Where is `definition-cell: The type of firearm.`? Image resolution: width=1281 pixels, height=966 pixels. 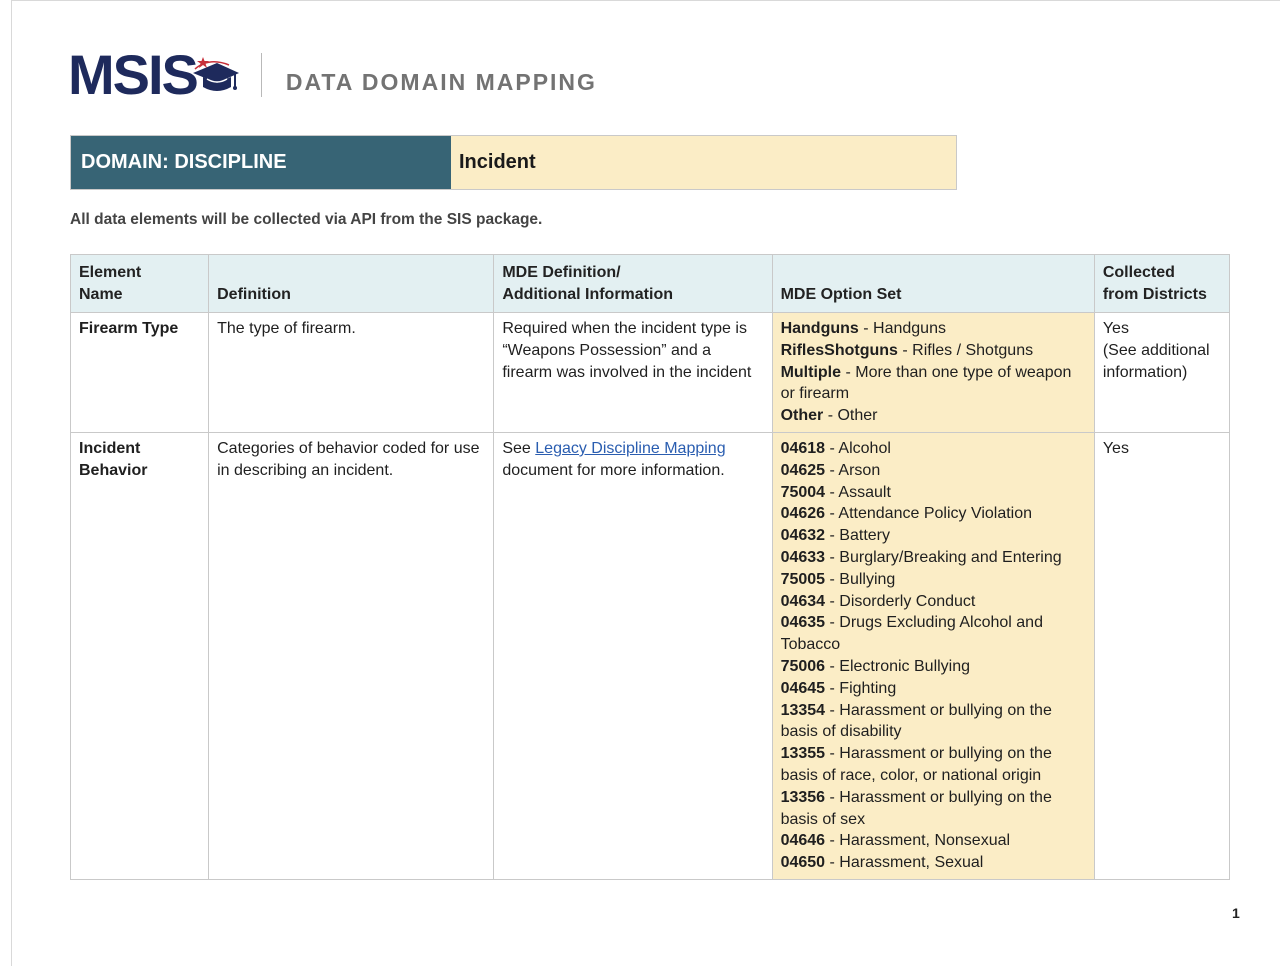 definition-cell: The type of firearm. is located at coordinates (351, 372).